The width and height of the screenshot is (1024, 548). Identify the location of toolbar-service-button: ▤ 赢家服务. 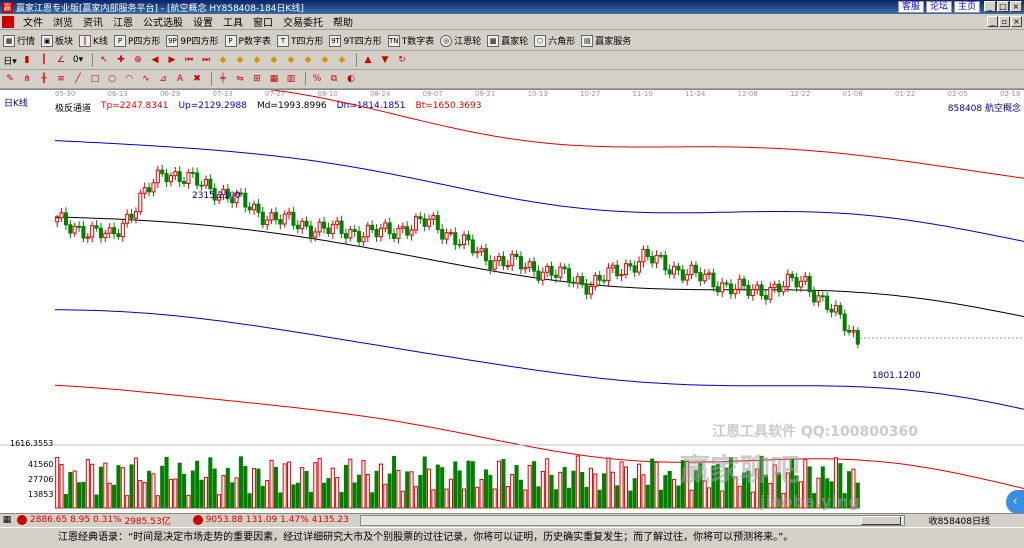
(606, 40).